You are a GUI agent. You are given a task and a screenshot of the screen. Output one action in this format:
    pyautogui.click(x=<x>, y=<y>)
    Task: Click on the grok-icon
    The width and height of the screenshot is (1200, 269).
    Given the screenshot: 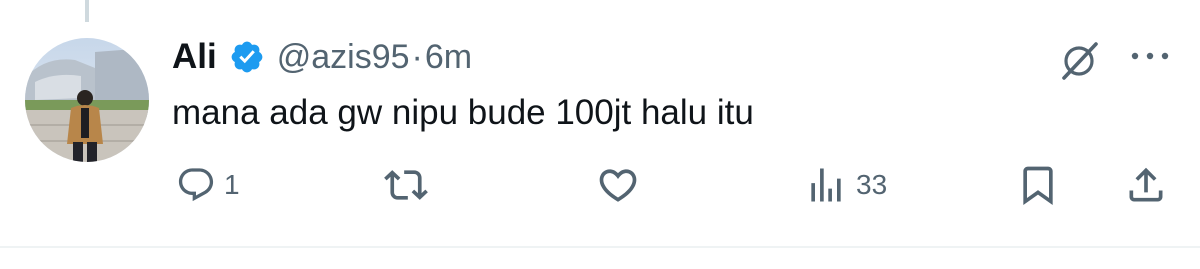 What is the action you would take?
    pyautogui.click(x=1079, y=61)
    